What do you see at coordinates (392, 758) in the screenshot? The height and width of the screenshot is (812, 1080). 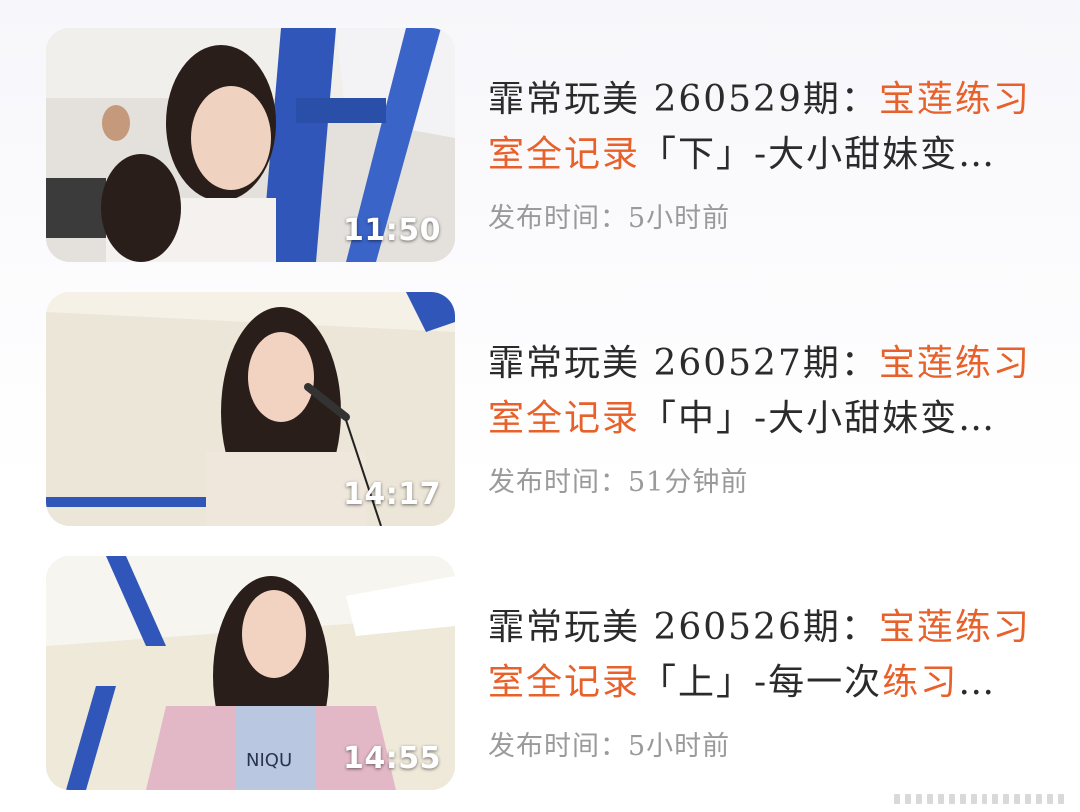 I see `video-duration: 14:55` at bounding box center [392, 758].